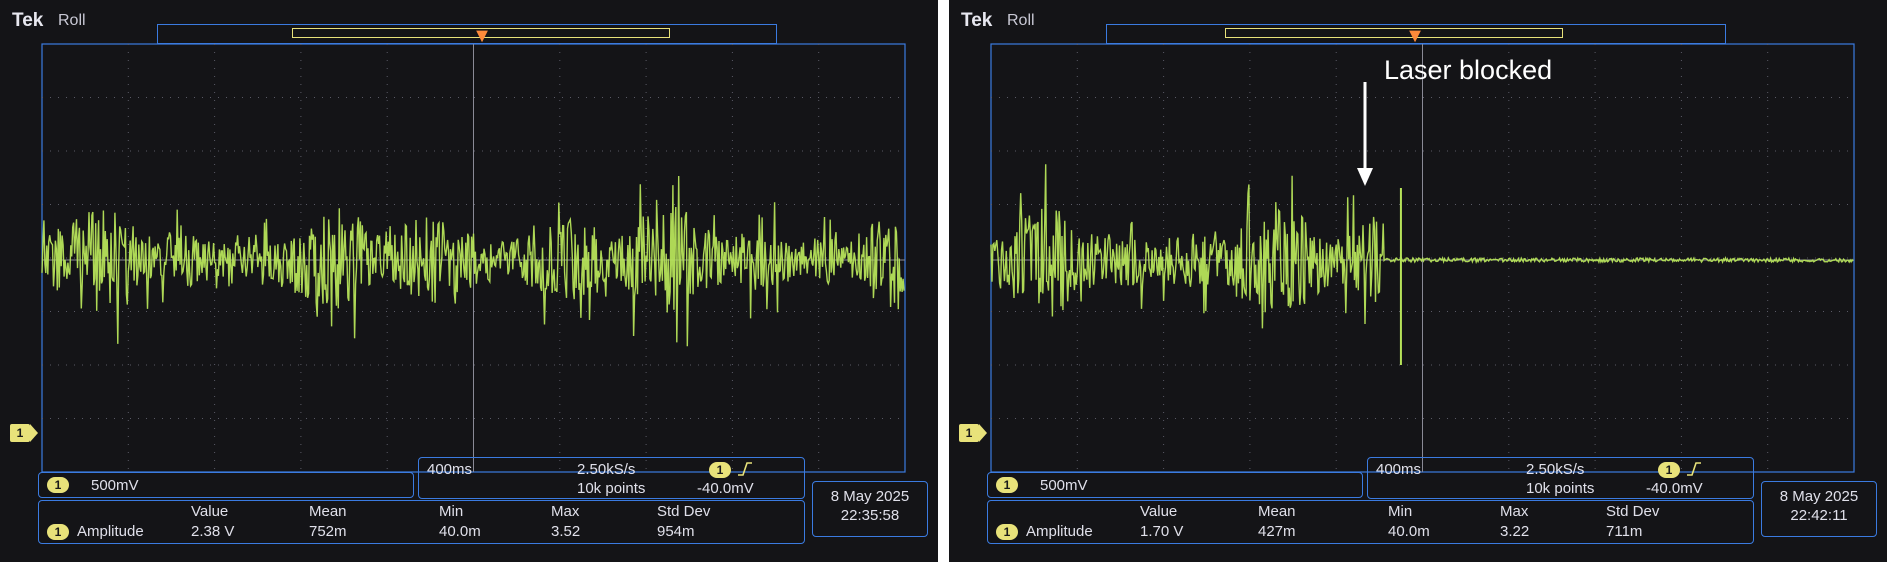  What do you see at coordinates (1819, 515) in the screenshot?
I see `clock-time: 22:42:11` at bounding box center [1819, 515].